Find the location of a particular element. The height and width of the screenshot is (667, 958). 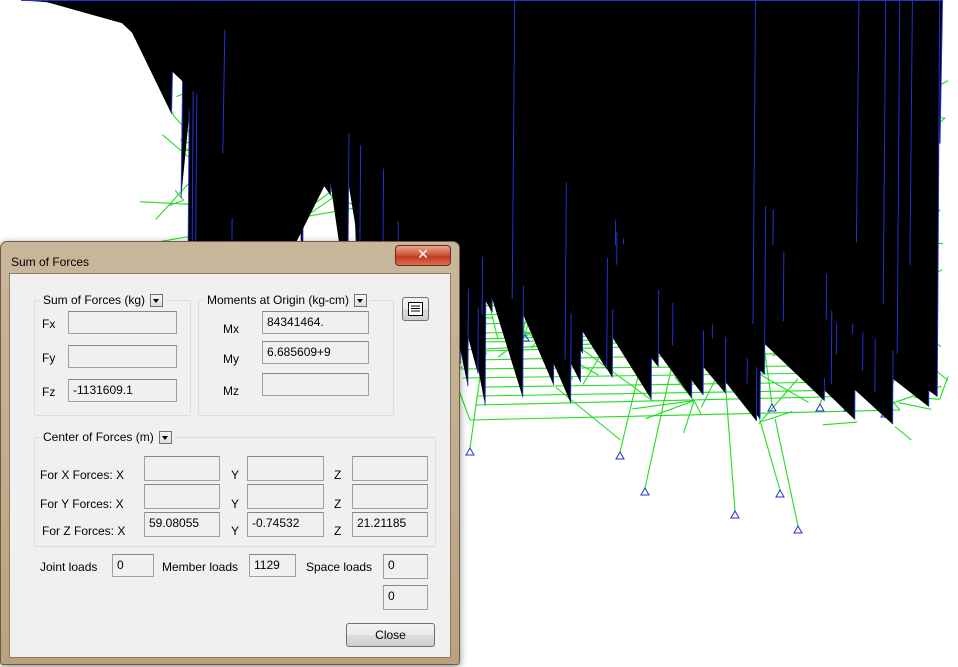

x-forces-y-label: Y is located at coordinates (235, 475).